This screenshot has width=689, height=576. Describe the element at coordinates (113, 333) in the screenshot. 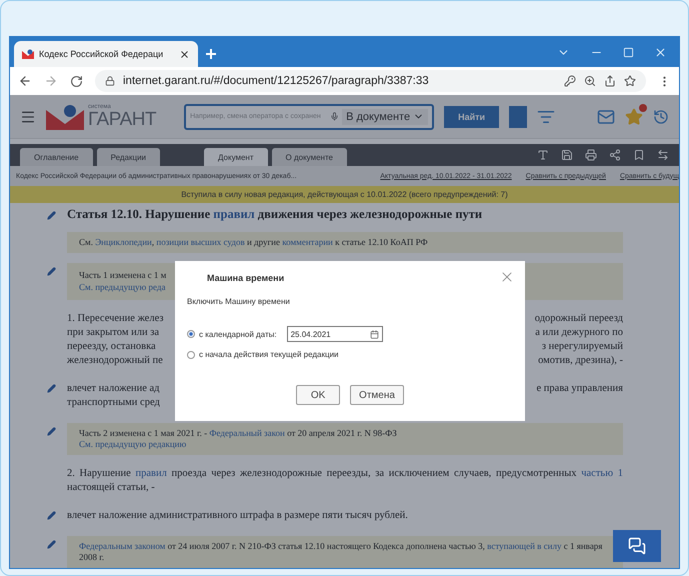

I see `paragraph-fragment: при закрытом или за` at that location.